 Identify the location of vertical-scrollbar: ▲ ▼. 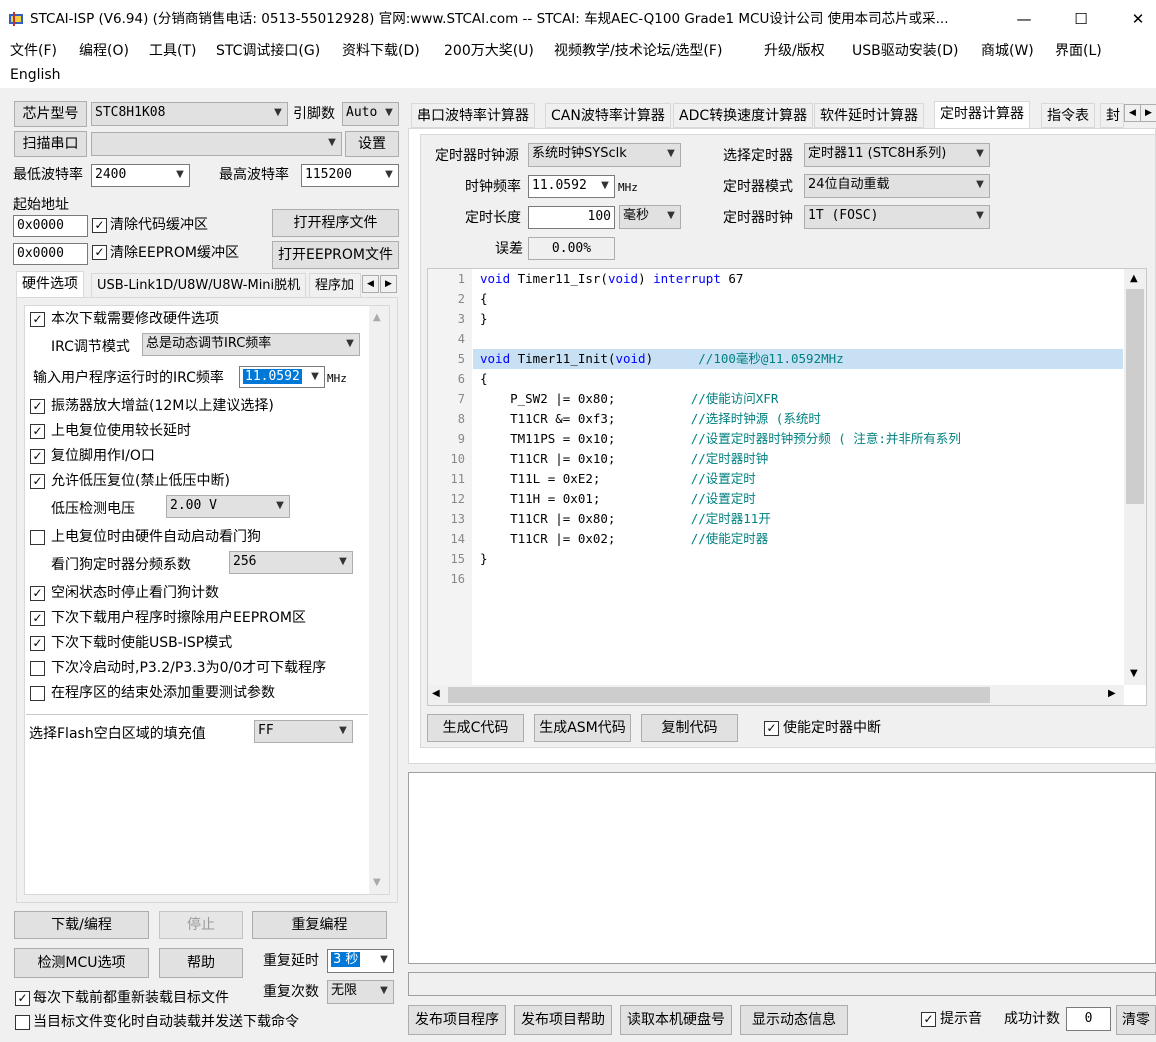
(379, 600).